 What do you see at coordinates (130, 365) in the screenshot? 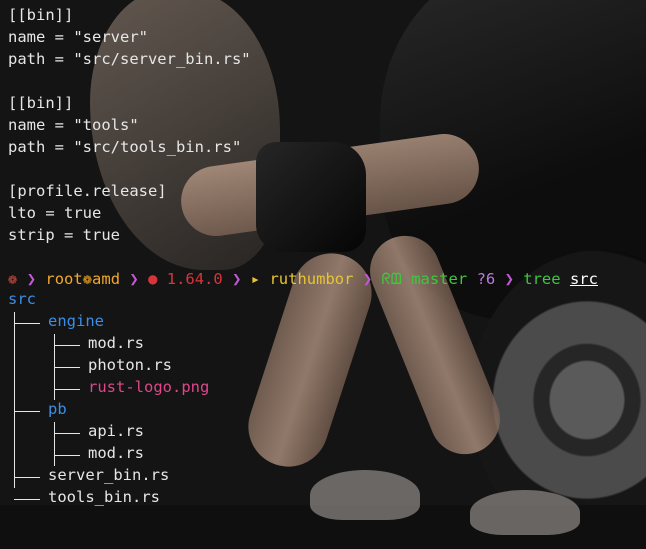
I see `tree-file: photon.rs` at bounding box center [130, 365].